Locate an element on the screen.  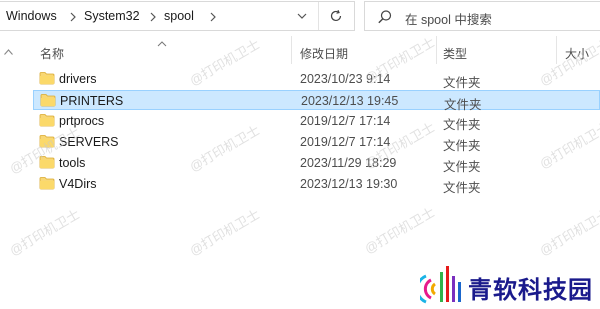
file-name: V4Dirs is located at coordinates (78, 184).